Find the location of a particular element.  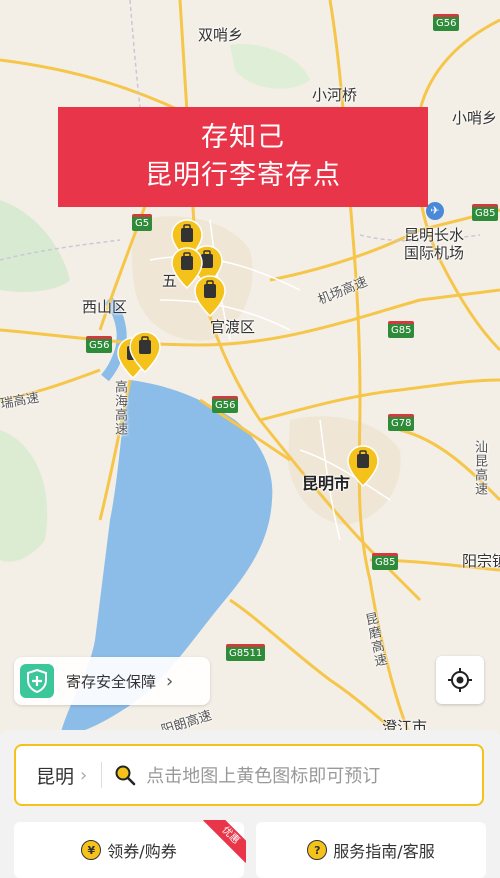

place-label-xishan: 西山区 is located at coordinates (105, 307).